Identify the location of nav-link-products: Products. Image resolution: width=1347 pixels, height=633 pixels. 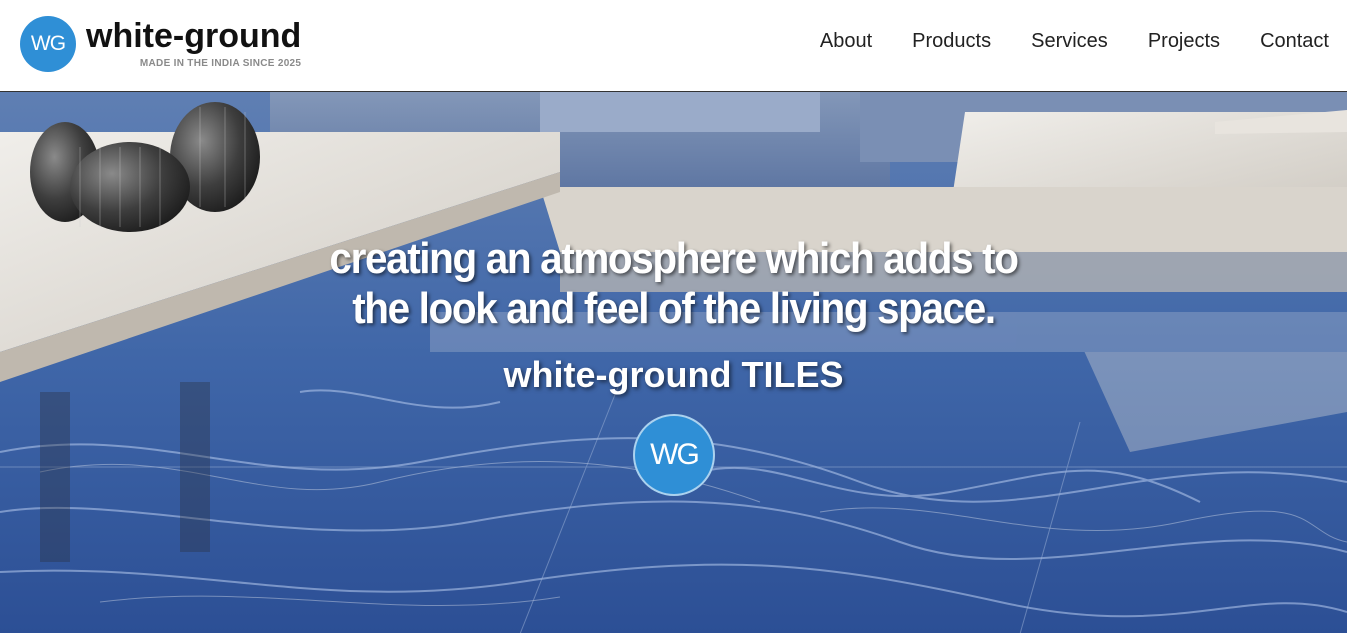
(951, 41).